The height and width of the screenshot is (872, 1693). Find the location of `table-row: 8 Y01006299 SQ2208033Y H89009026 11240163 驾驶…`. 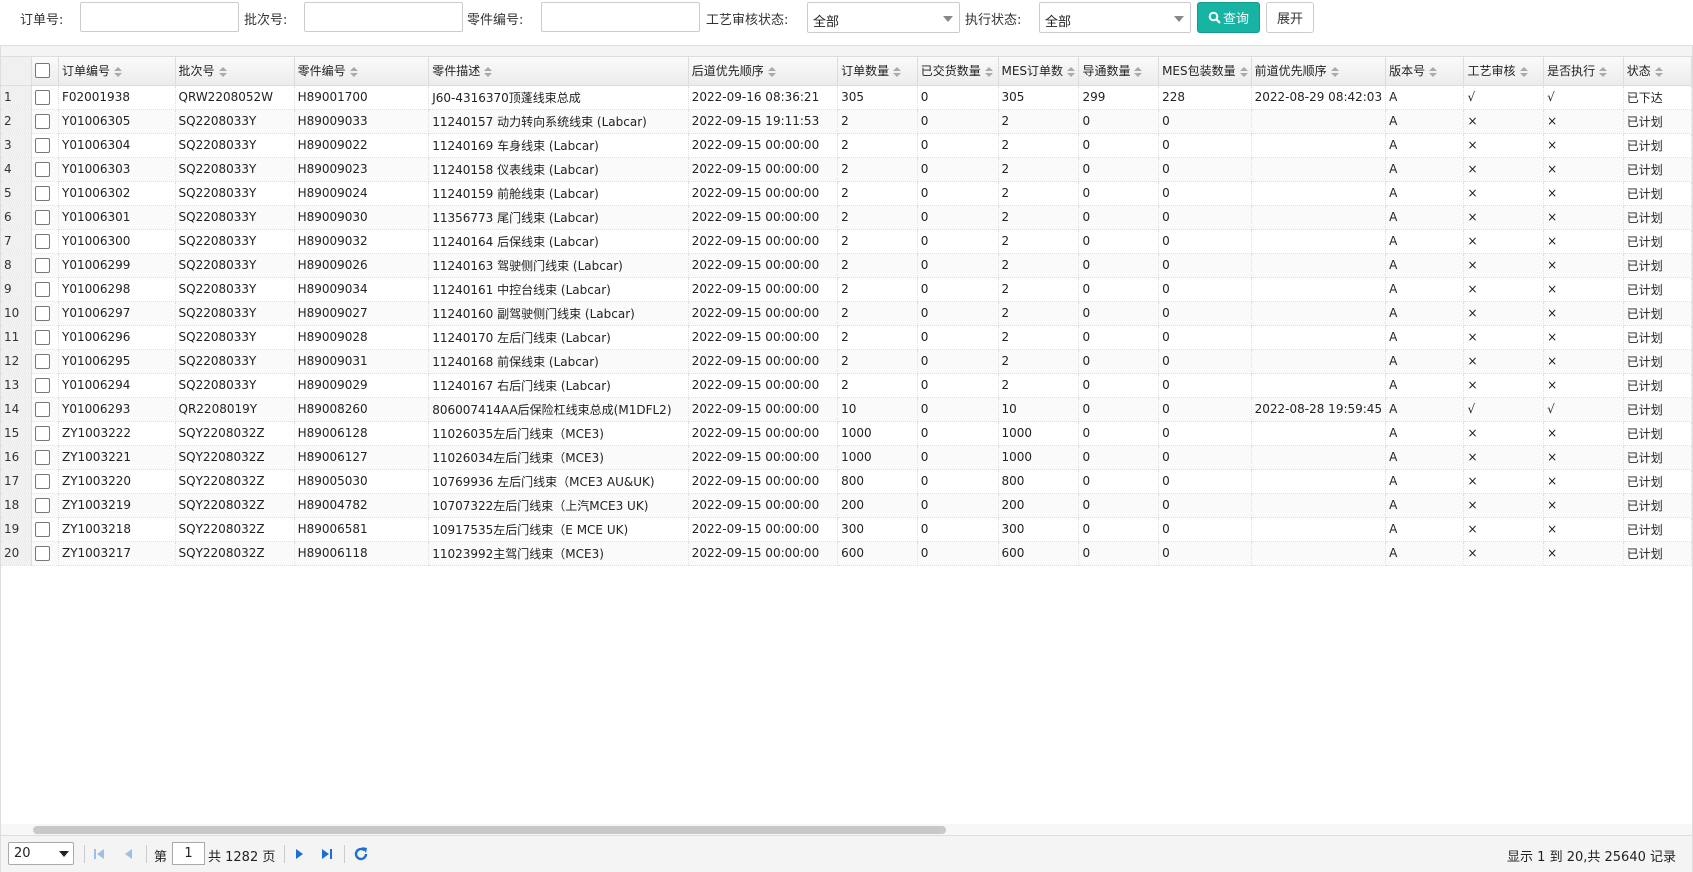

table-row: 8 Y01006299 SQ2208033Y H89009026 11240163 驾驶… is located at coordinates (847, 265).